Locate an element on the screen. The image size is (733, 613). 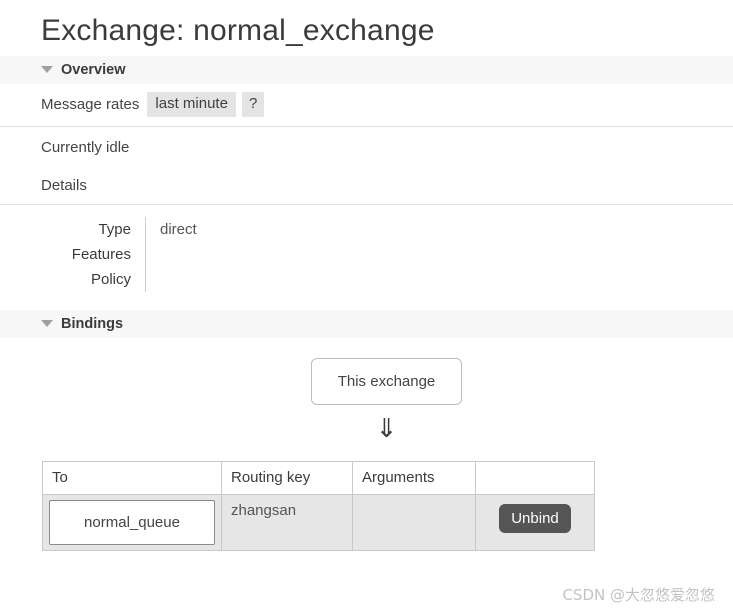
details-value-features is located at coordinates (171, 254).